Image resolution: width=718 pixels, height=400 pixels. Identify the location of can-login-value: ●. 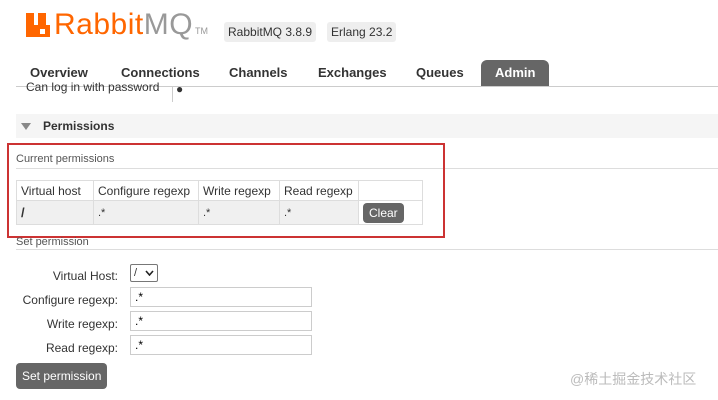
(180, 89).